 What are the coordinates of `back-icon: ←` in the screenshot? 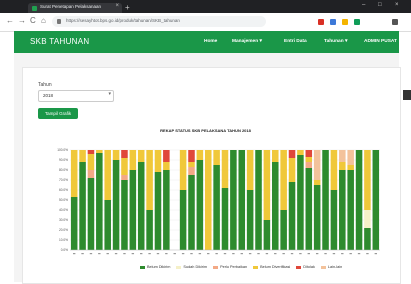 It's located at (10, 20).